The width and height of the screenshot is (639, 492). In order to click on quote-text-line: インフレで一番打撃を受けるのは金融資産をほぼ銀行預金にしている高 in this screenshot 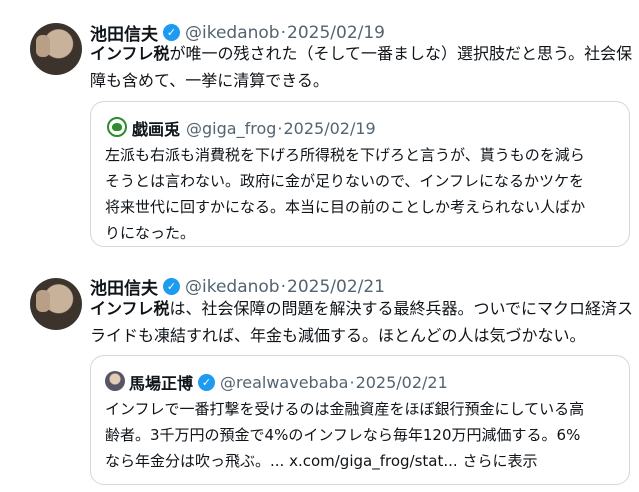, I will do `click(345, 409)`.